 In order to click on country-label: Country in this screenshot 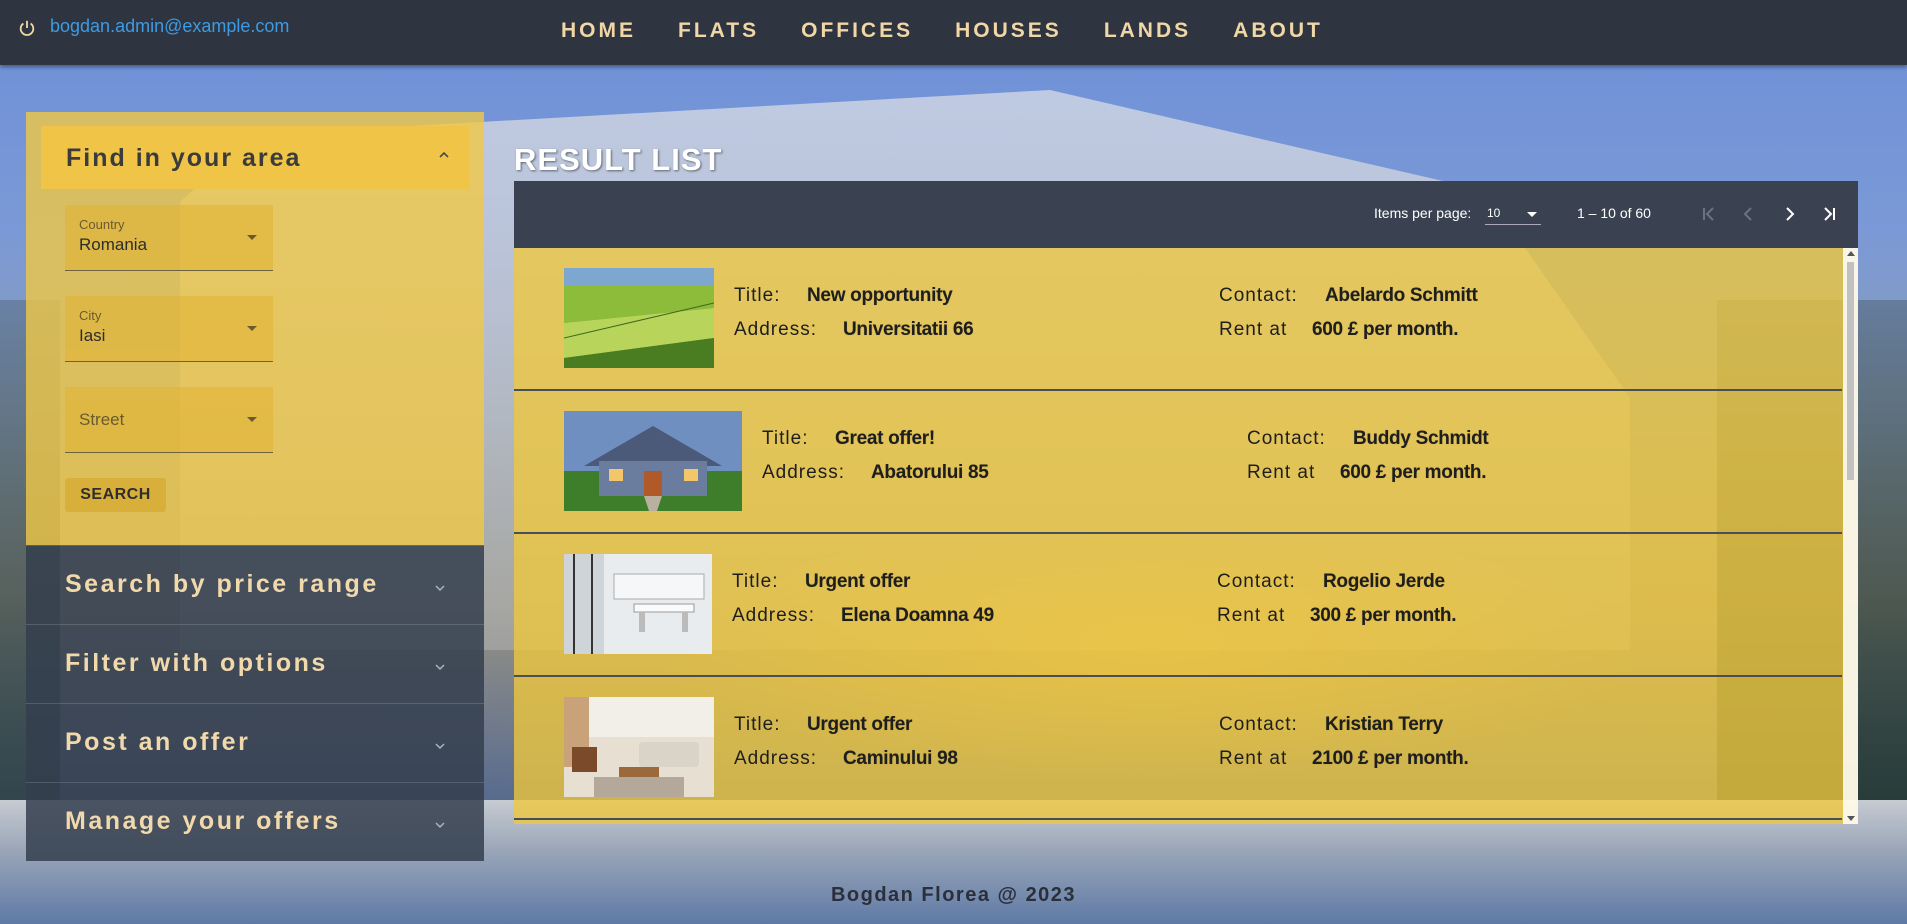, I will do `click(102, 224)`.